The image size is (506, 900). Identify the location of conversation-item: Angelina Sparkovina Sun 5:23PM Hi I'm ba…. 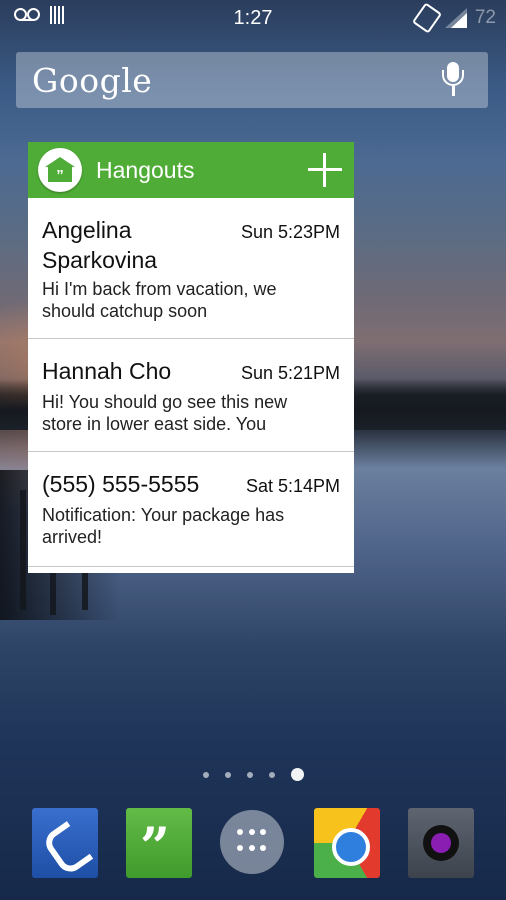
(191, 268).